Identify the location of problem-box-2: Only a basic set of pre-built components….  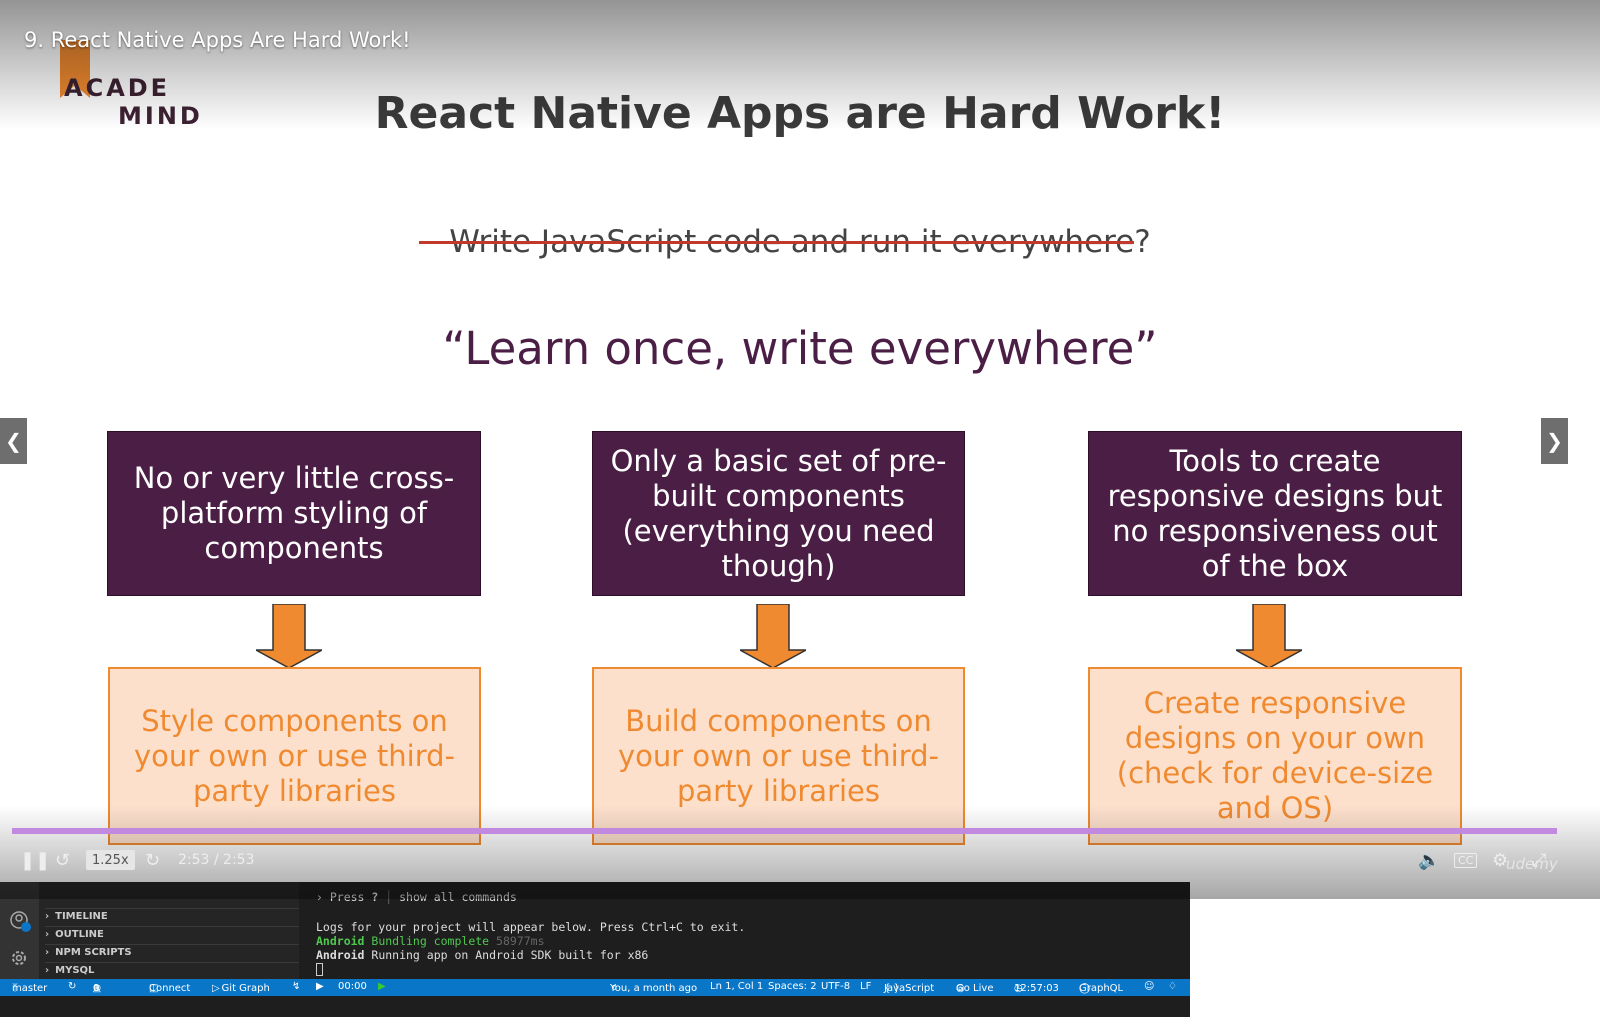
(778, 513).